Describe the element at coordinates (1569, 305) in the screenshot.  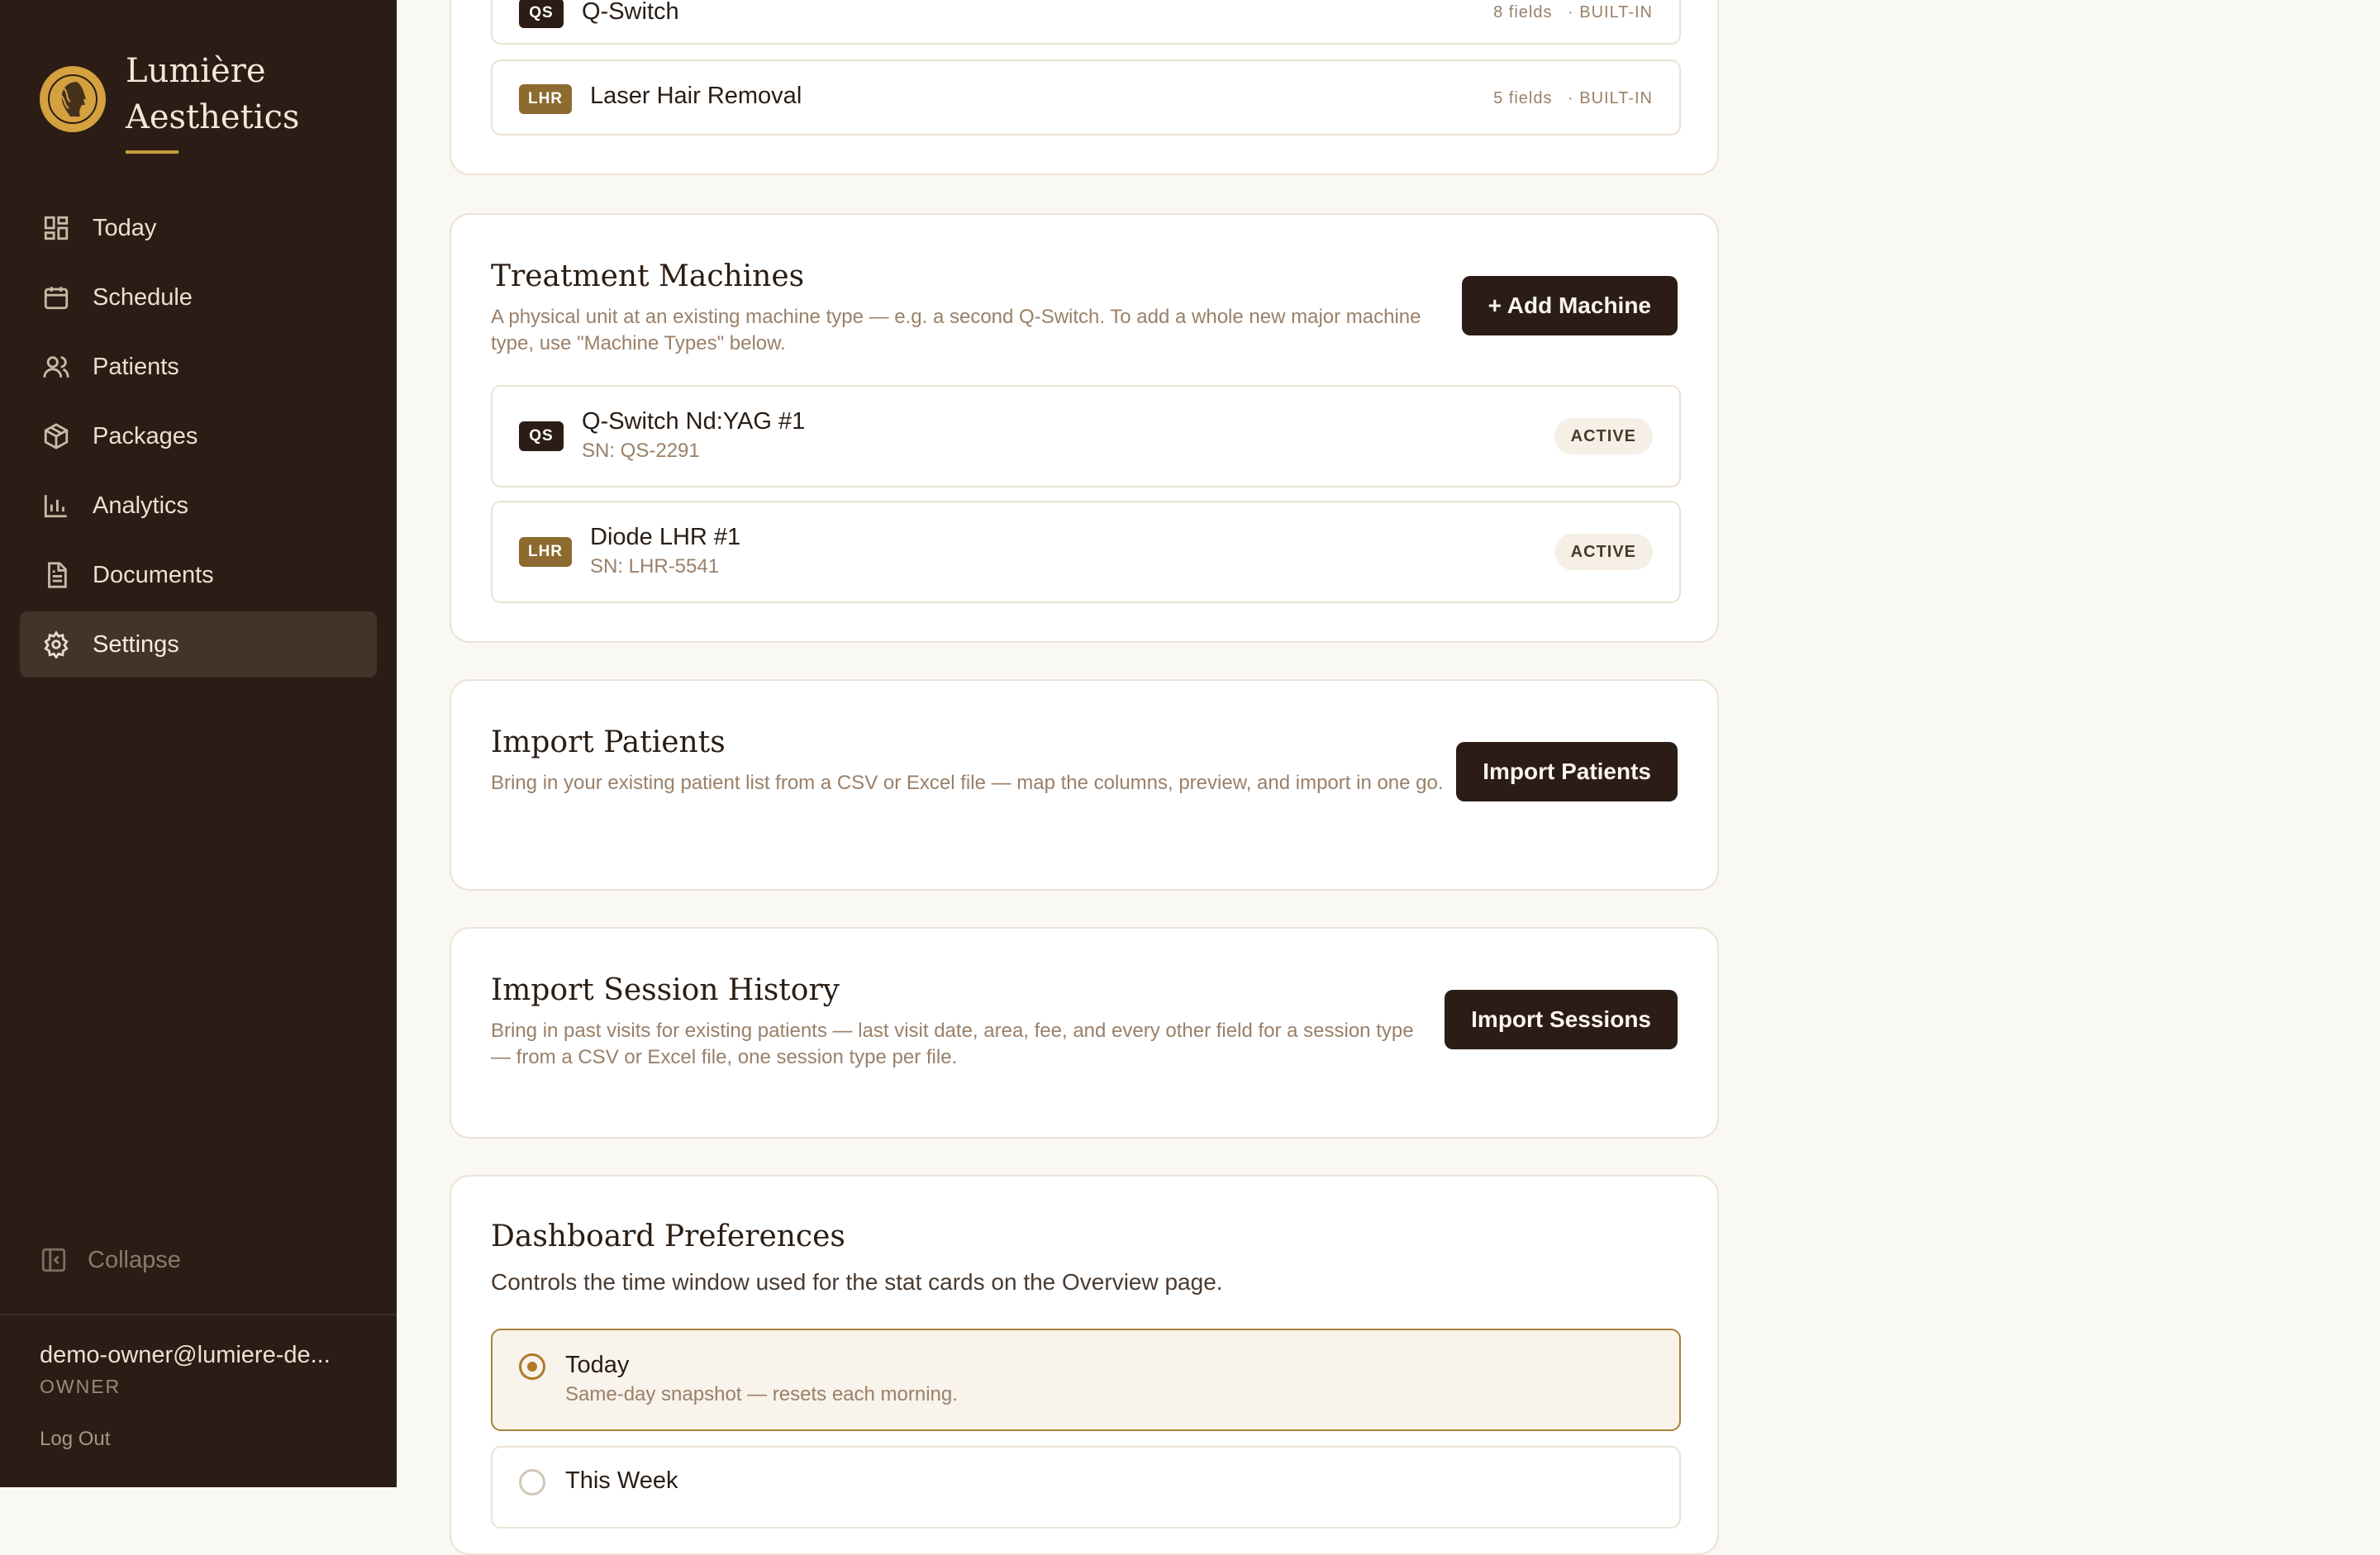
I see `add-machine-button: + Add Machine` at that location.